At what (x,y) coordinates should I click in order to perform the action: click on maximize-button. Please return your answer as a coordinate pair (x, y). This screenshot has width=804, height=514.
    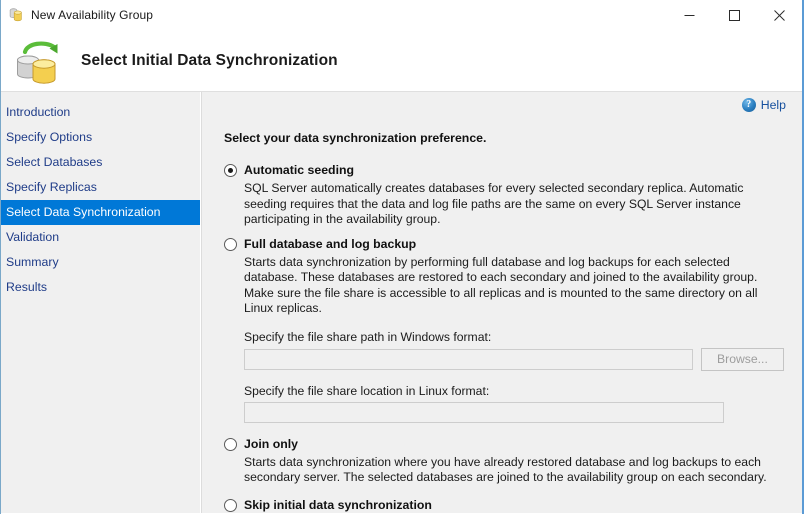
    Looking at the image, I should click on (734, 15).